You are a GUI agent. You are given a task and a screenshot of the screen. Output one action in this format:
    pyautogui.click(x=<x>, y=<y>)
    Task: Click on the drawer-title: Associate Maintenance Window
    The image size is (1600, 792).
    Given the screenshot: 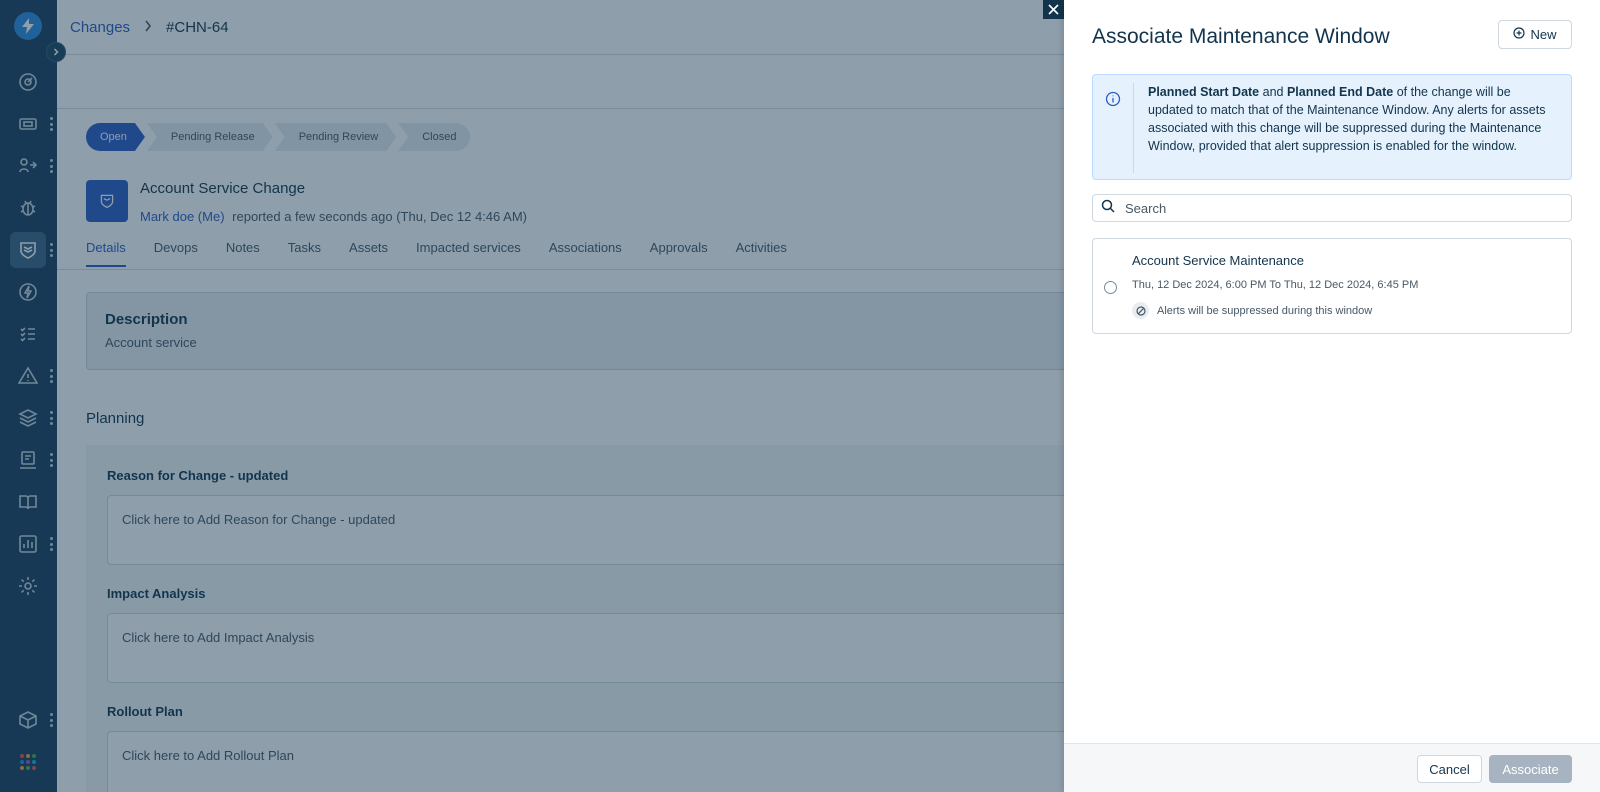 What is the action you would take?
    pyautogui.click(x=1241, y=36)
    